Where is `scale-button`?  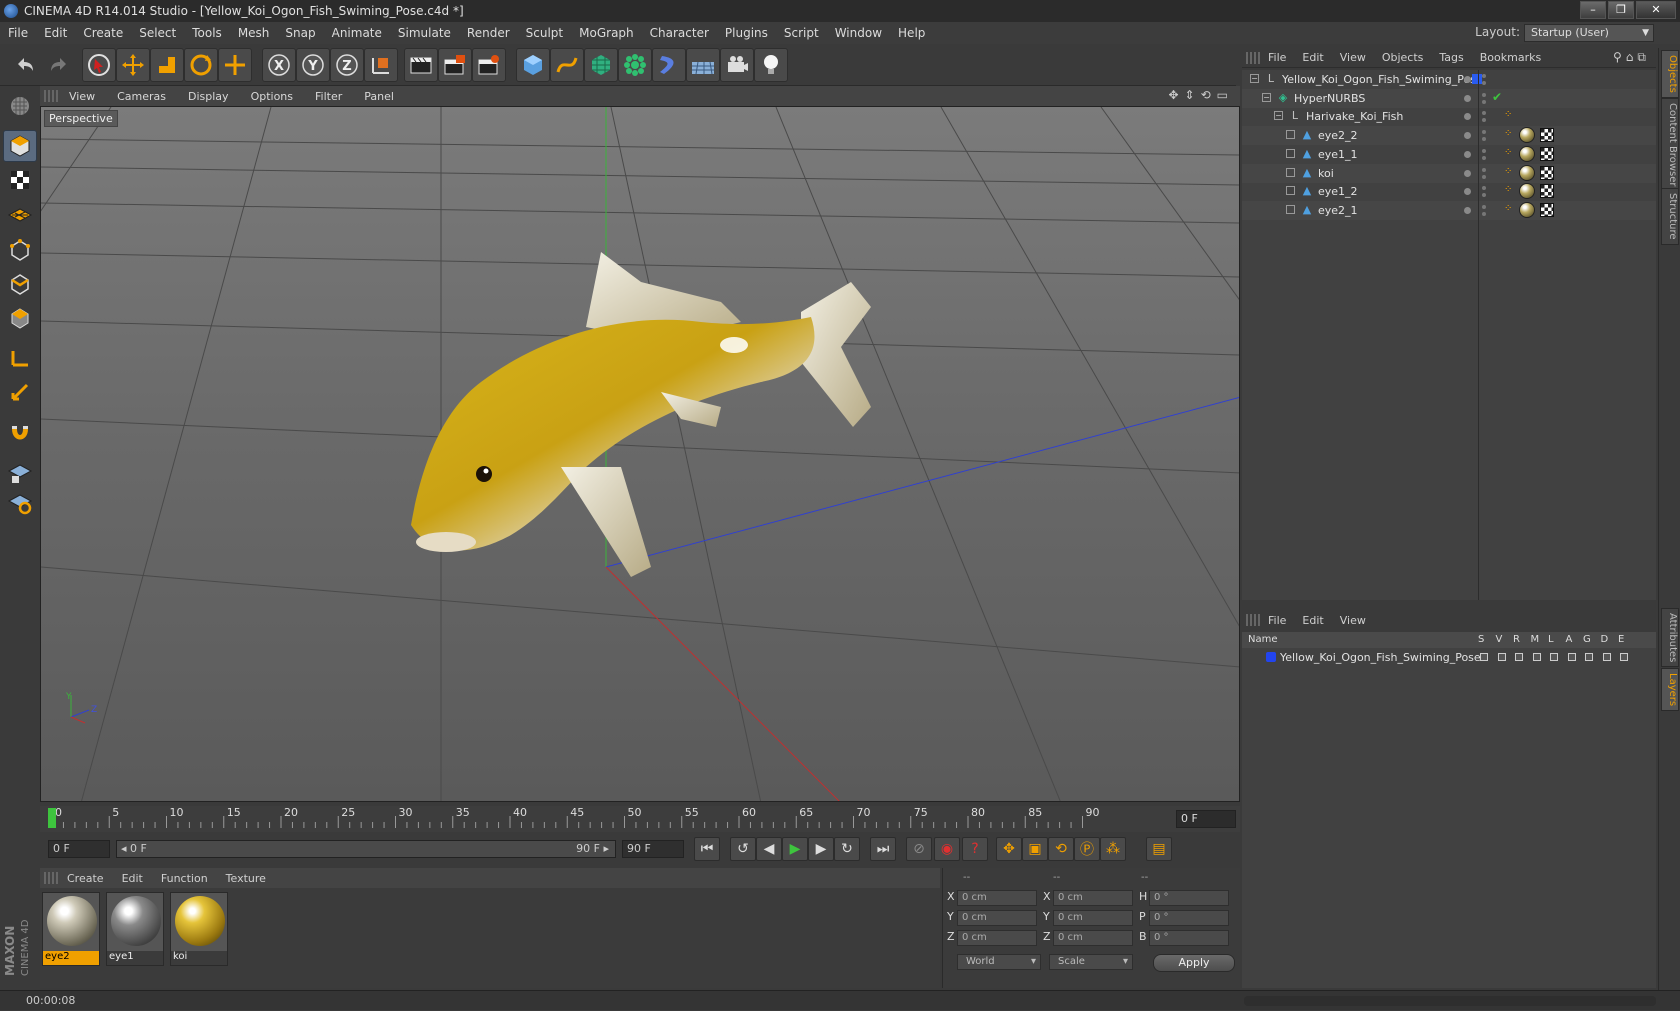
scale-button is located at coordinates (167, 65).